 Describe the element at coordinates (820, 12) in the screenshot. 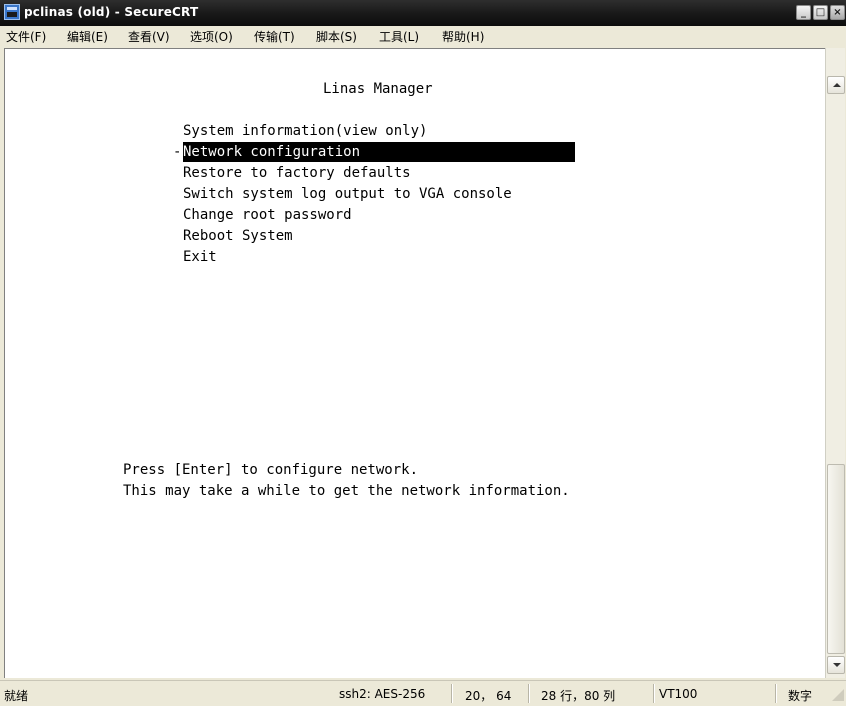

I see `maximize-button: □` at that location.